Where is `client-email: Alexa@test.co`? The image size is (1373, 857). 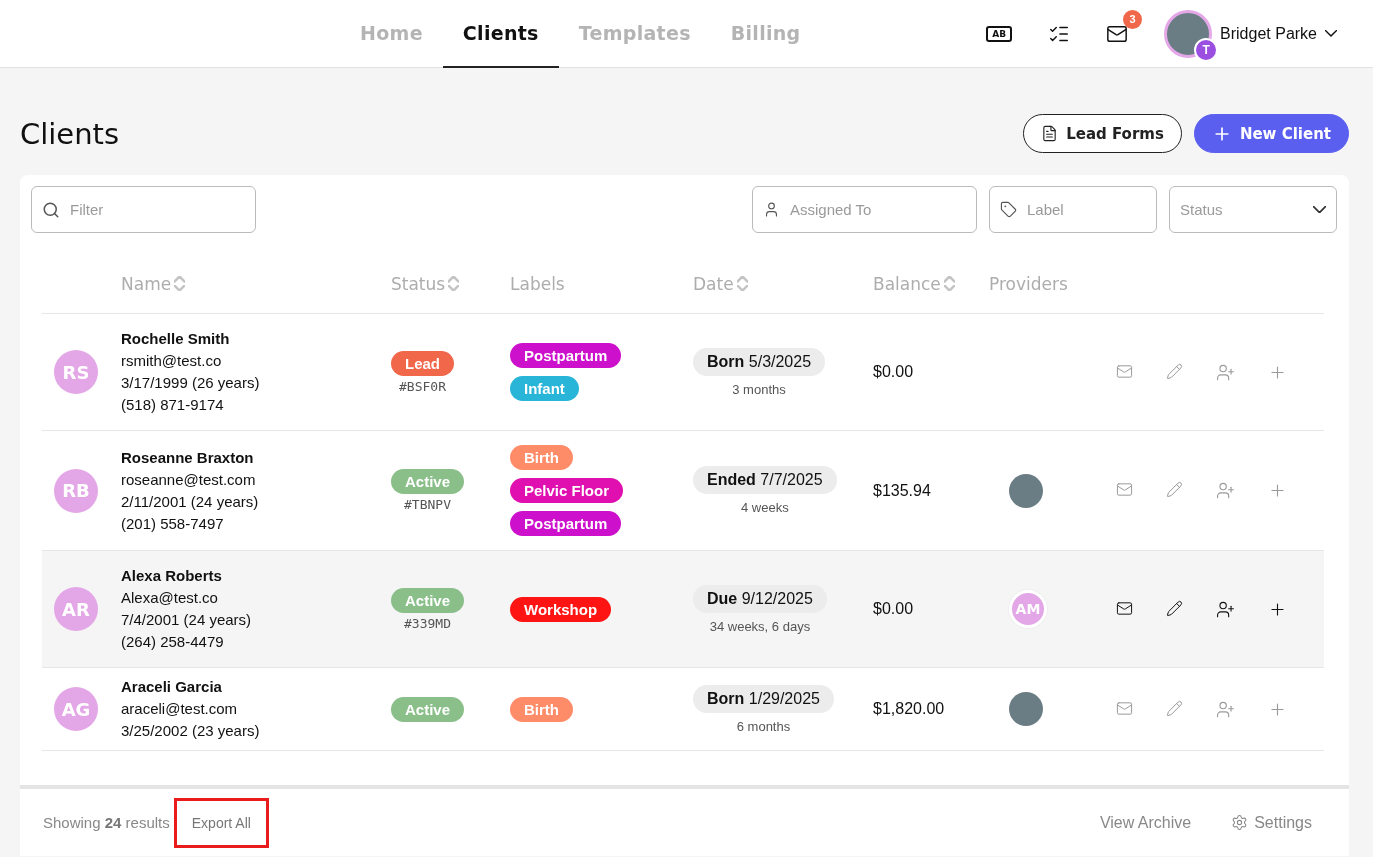 client-email: Alexa@test.co is located at coordinates (170, 598).